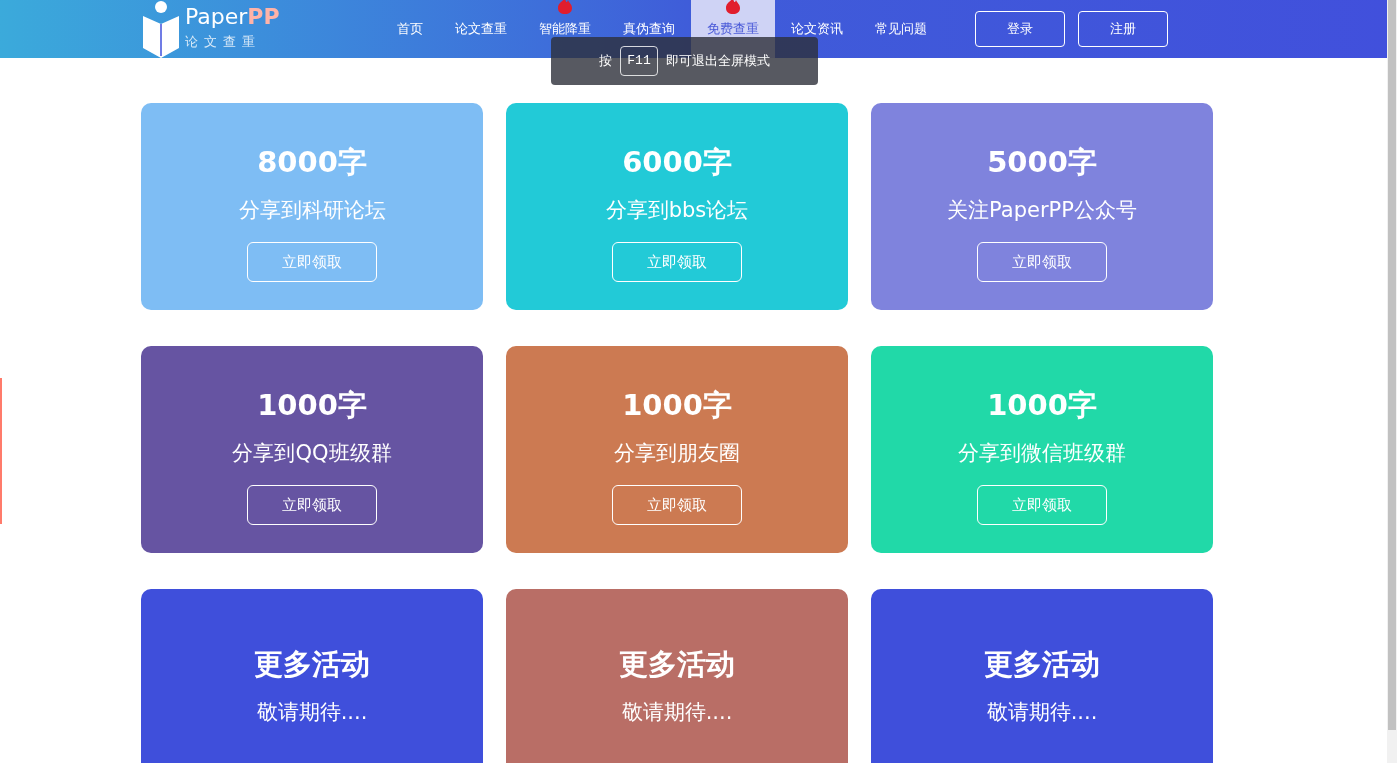 The height and width of the screenshot is (763, 1397). Describe the element at coordinates (223, 42) in the screenshot. I see `logo-subtitle: 论文查重` at that location.